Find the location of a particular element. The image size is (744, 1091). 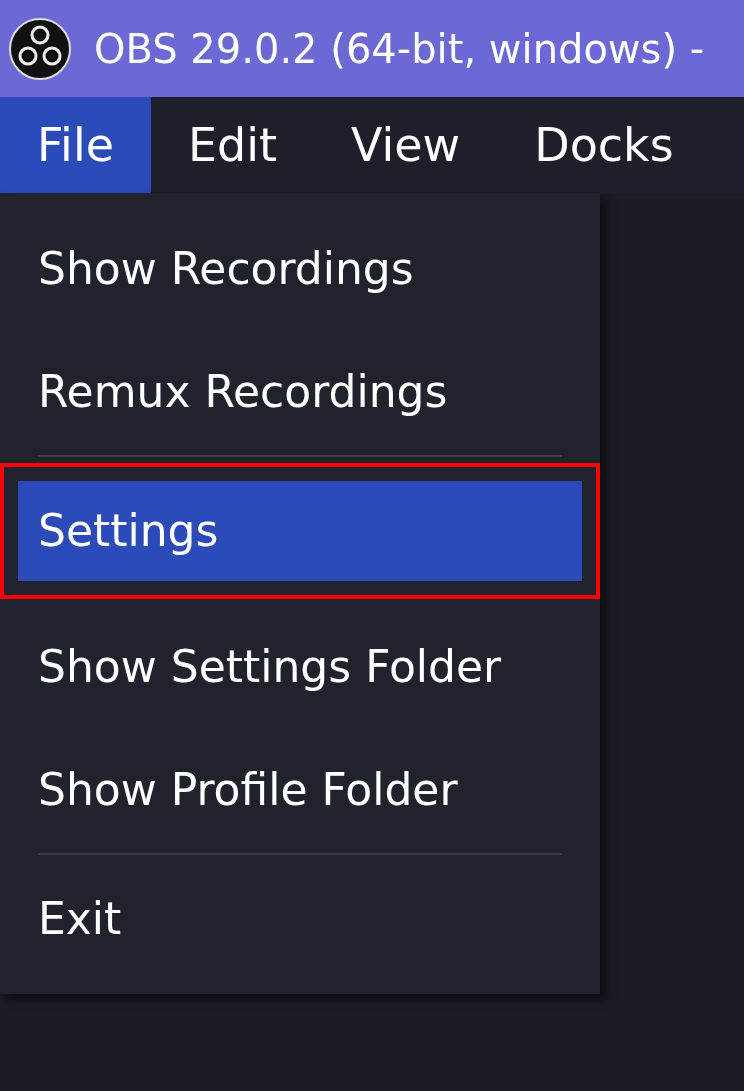

menu-bar-item: File is located at coordinates (75, 145).